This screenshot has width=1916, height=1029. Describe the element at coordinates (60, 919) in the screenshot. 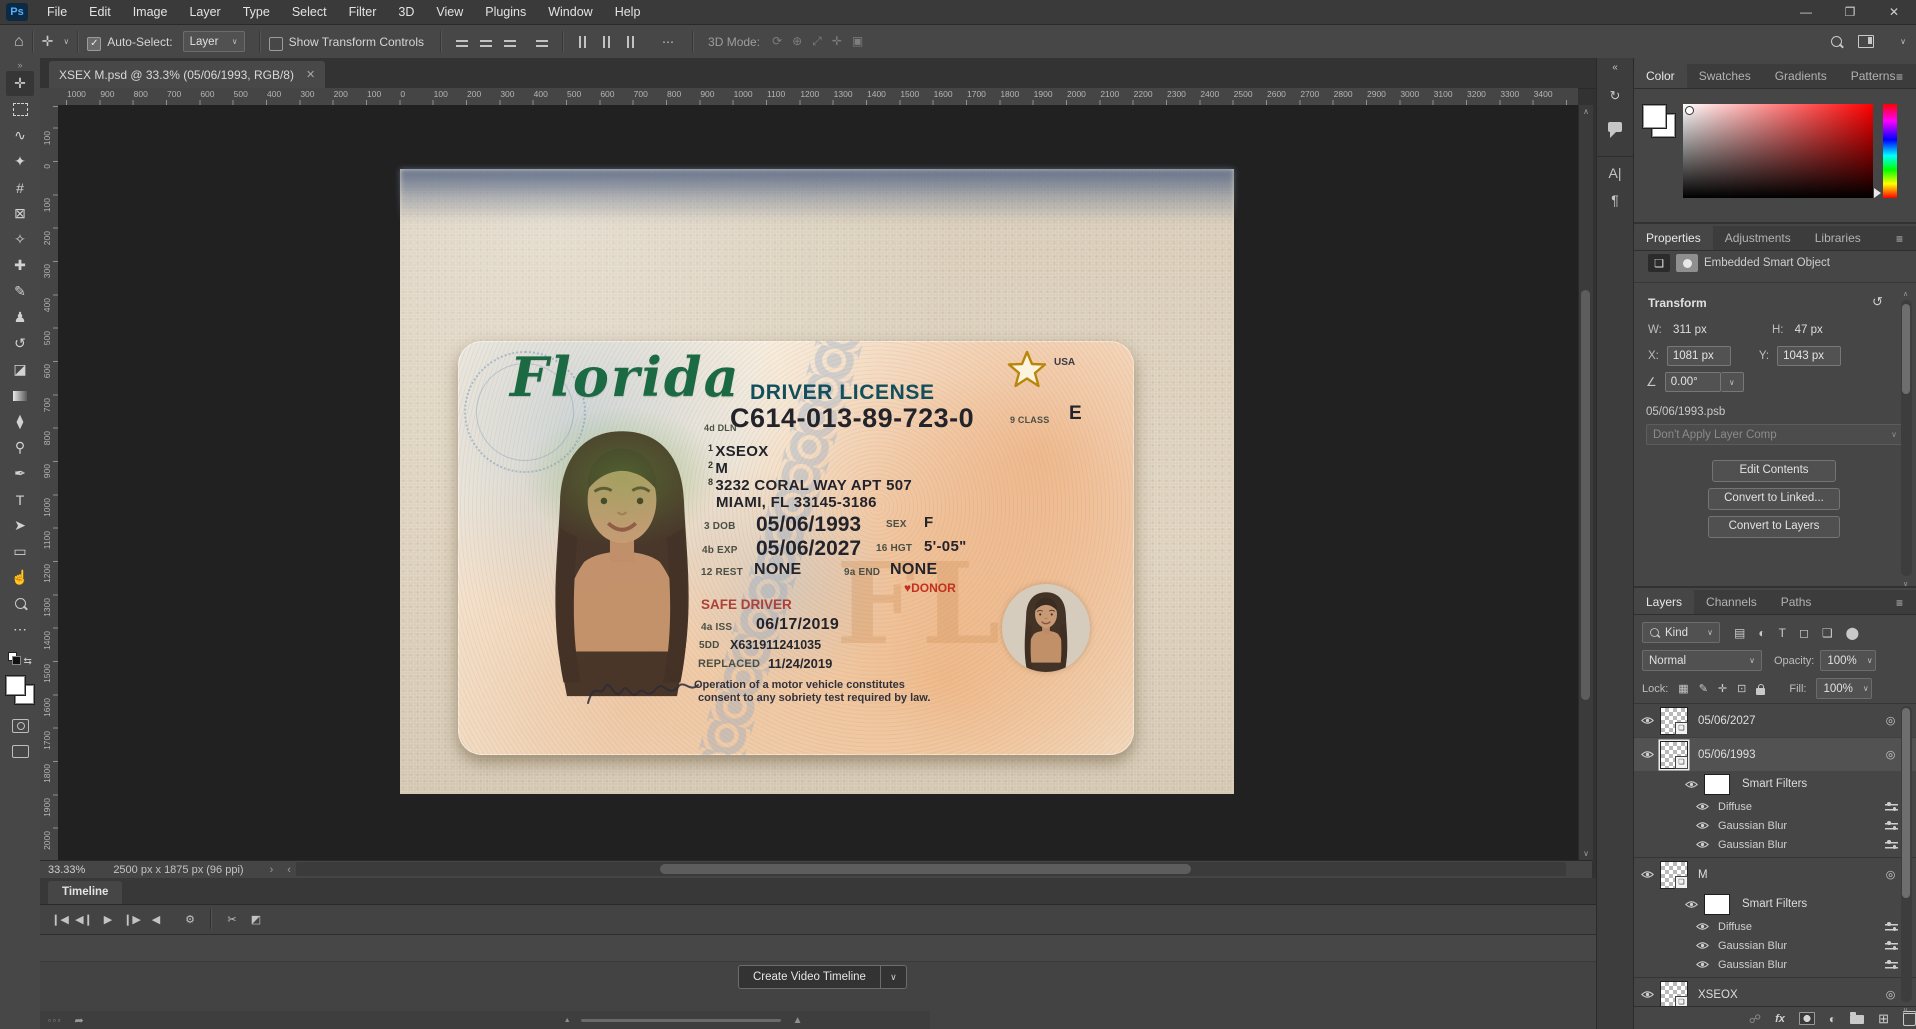

I see `first-frame-icon: ❙◀` at that location.